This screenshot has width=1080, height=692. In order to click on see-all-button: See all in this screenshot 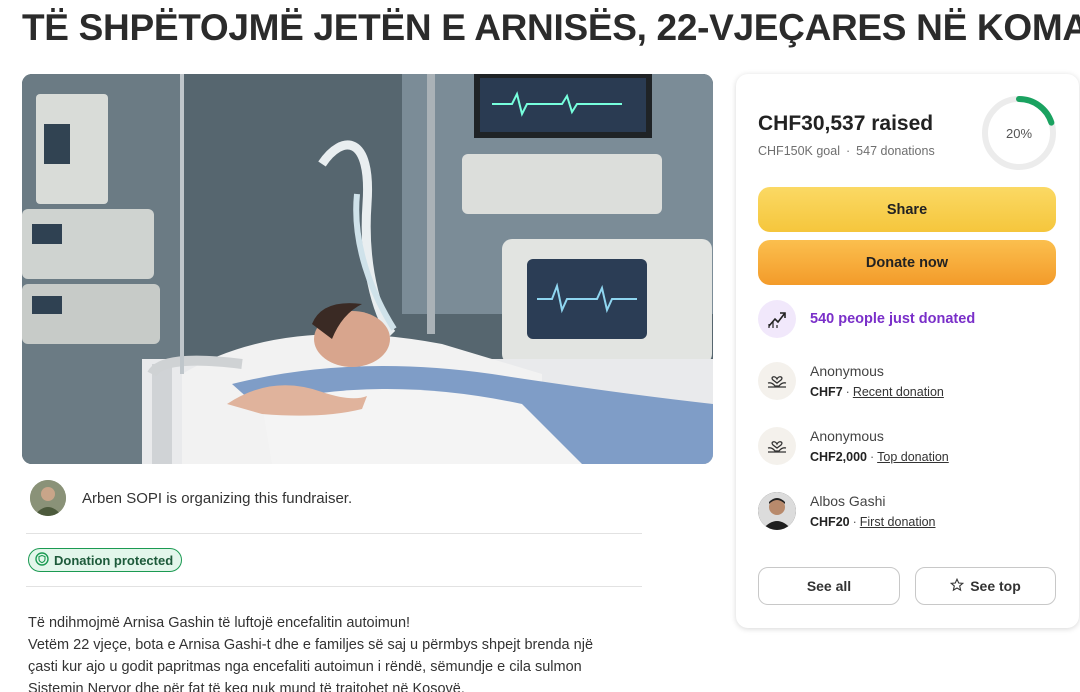, I will do `click(829, 586)`.